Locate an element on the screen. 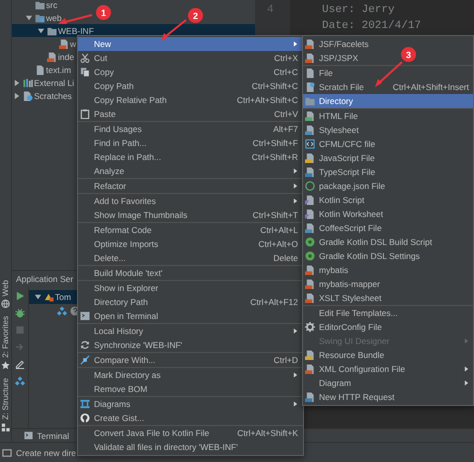 This screenshot has width=474, height=462. menu-item: Gradle Kotlin DSL Build Script is located at coordinates (388, 242).